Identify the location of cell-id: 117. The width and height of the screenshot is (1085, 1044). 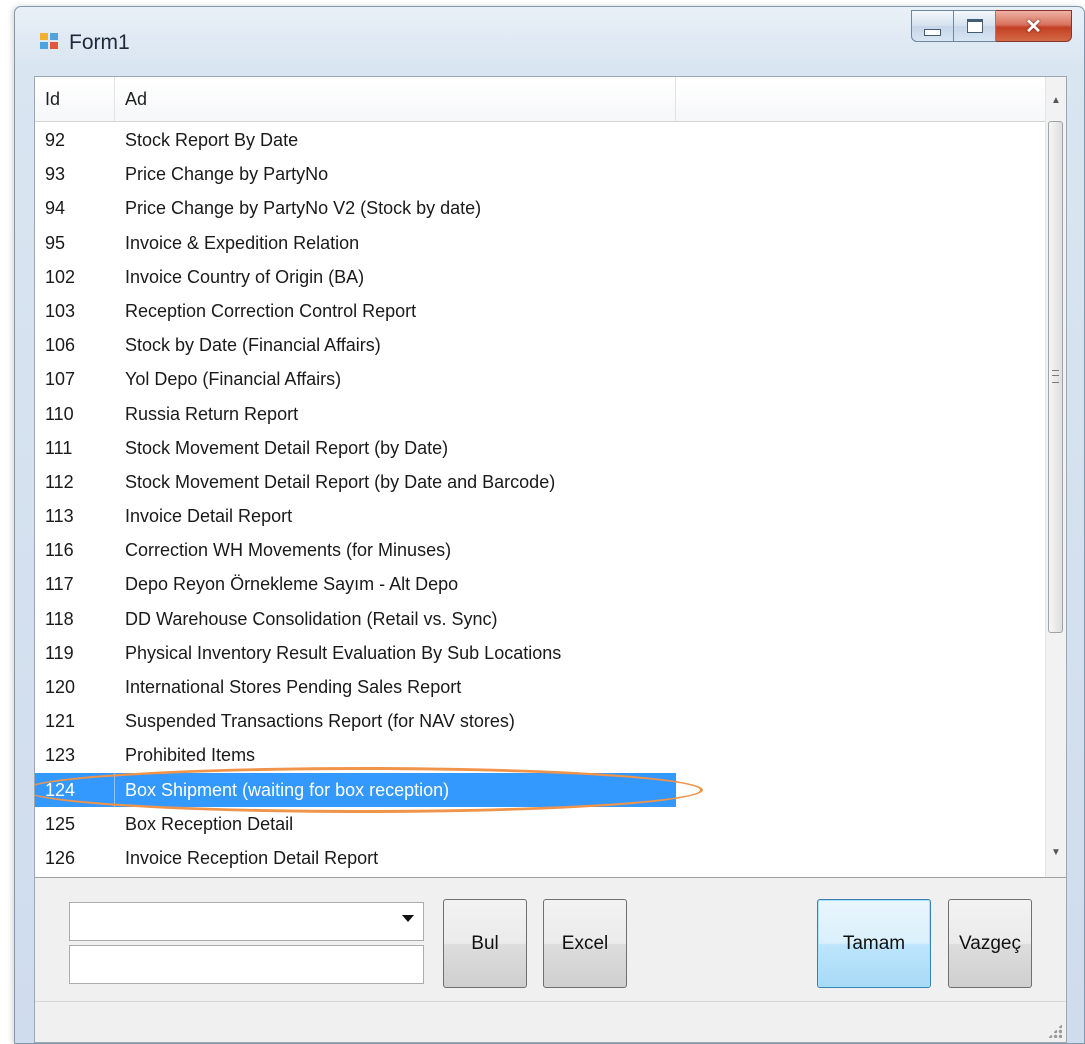
(59, 584).